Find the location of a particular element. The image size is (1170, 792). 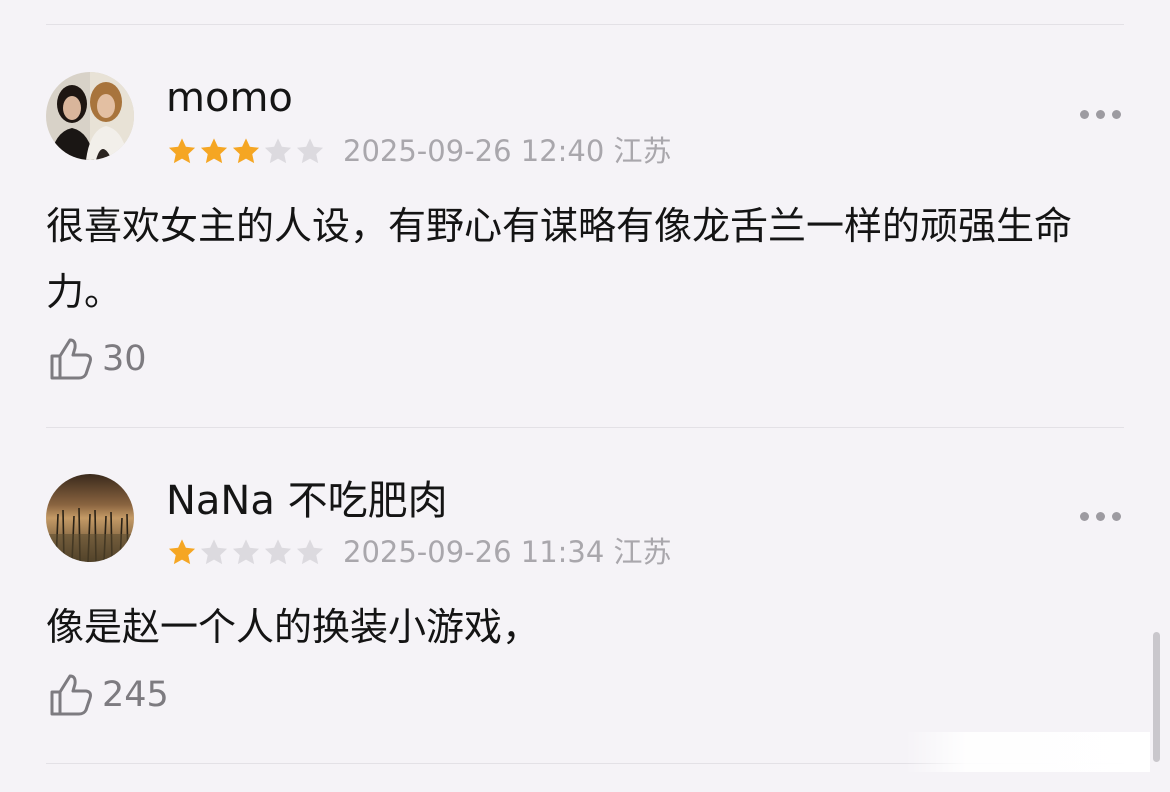

top-divider is located at coordinates (585, 24).